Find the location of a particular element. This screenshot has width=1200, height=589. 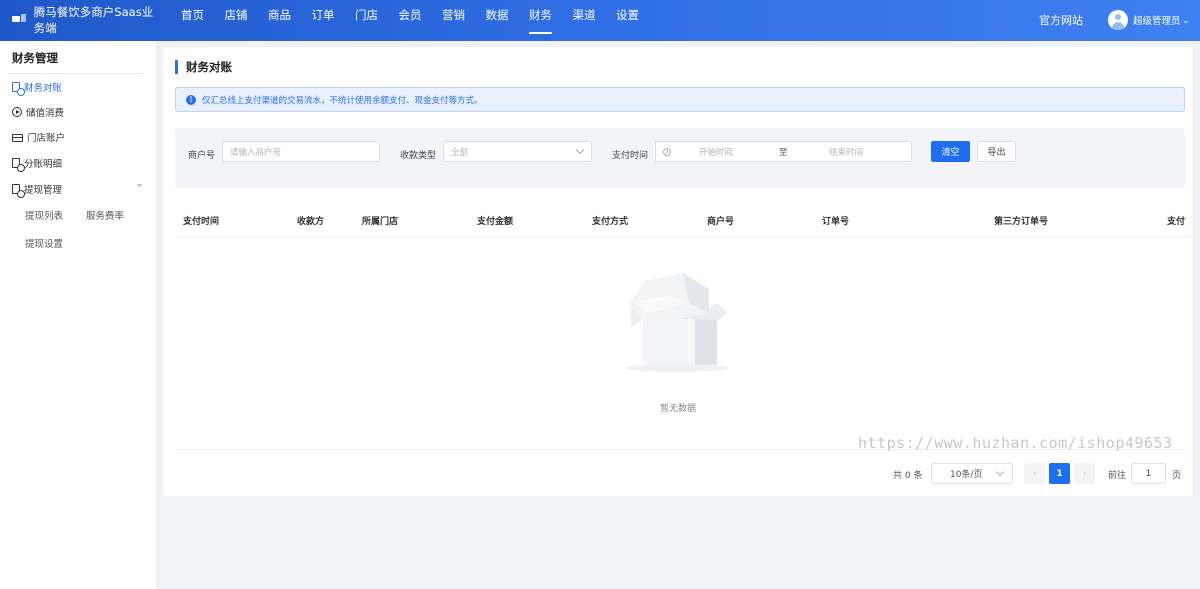

sidebar-item-split-details: 分账明细 is located at coordinates (37, 163).